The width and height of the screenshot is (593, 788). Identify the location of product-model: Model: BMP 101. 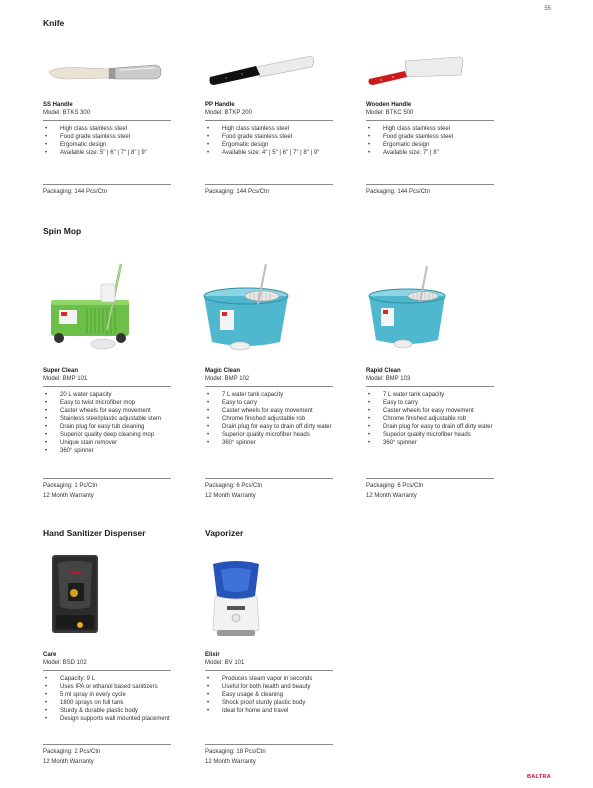
(65, 379).